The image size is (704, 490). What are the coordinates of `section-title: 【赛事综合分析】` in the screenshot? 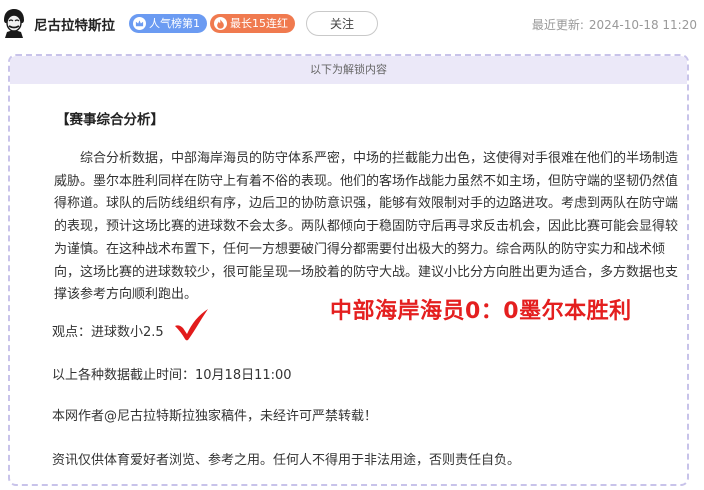 It's located at (110, 120).